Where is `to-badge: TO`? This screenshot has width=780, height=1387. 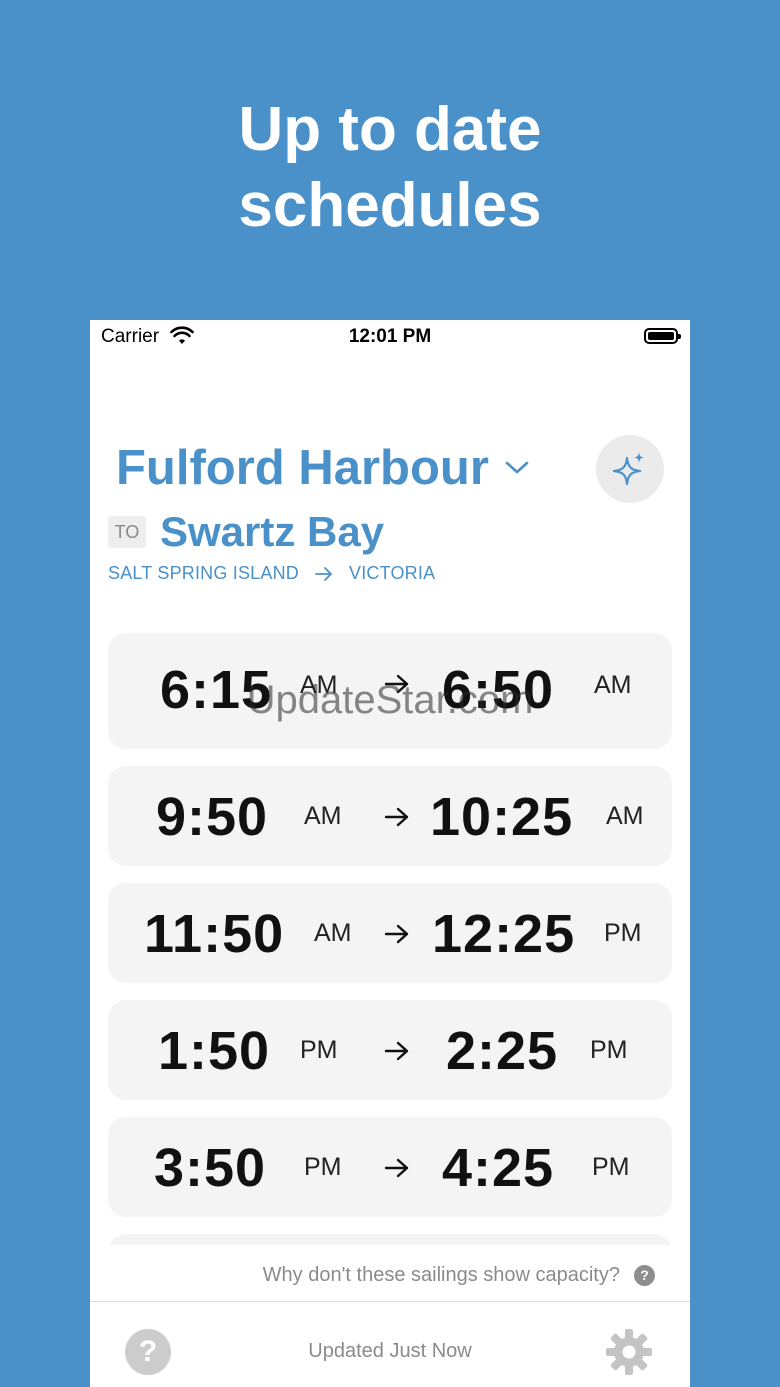 to-badge: TO is located at coordinates (127, 532).